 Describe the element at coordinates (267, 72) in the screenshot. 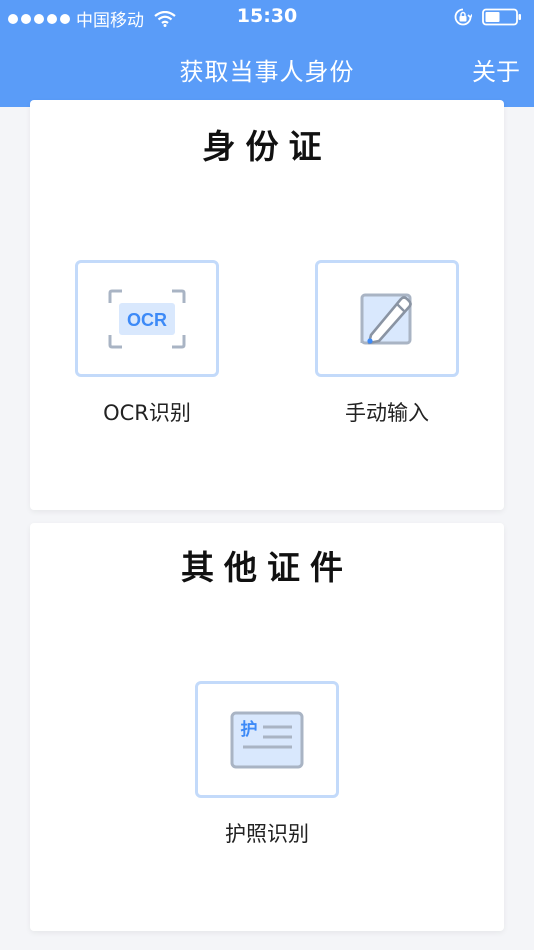

I see `page-title: 获取当事人身份` at that location.